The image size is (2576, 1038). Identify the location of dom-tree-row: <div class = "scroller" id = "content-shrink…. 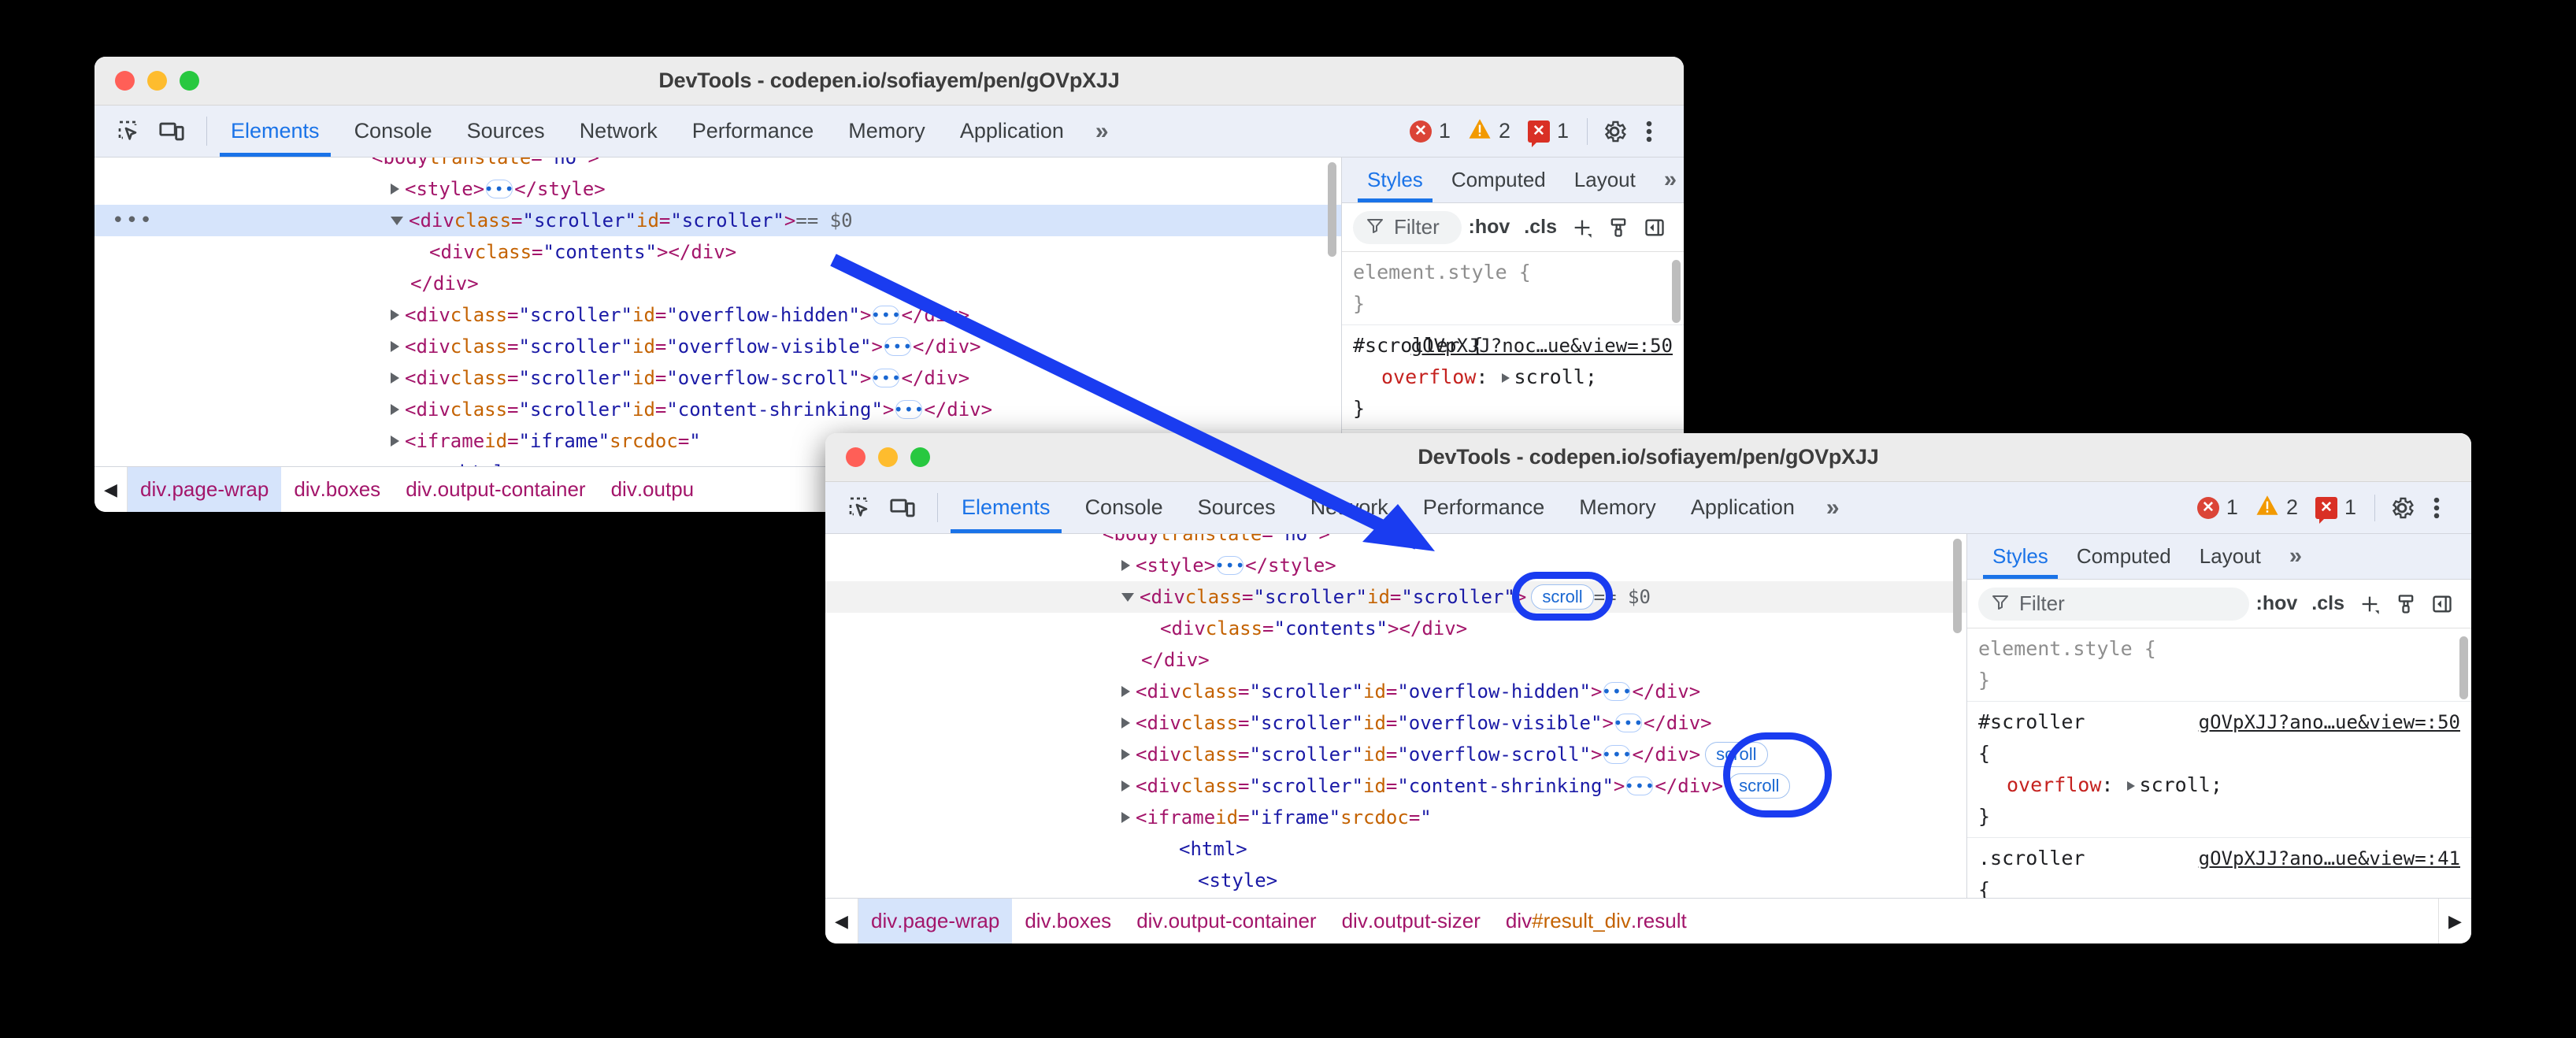
(1395, 786).